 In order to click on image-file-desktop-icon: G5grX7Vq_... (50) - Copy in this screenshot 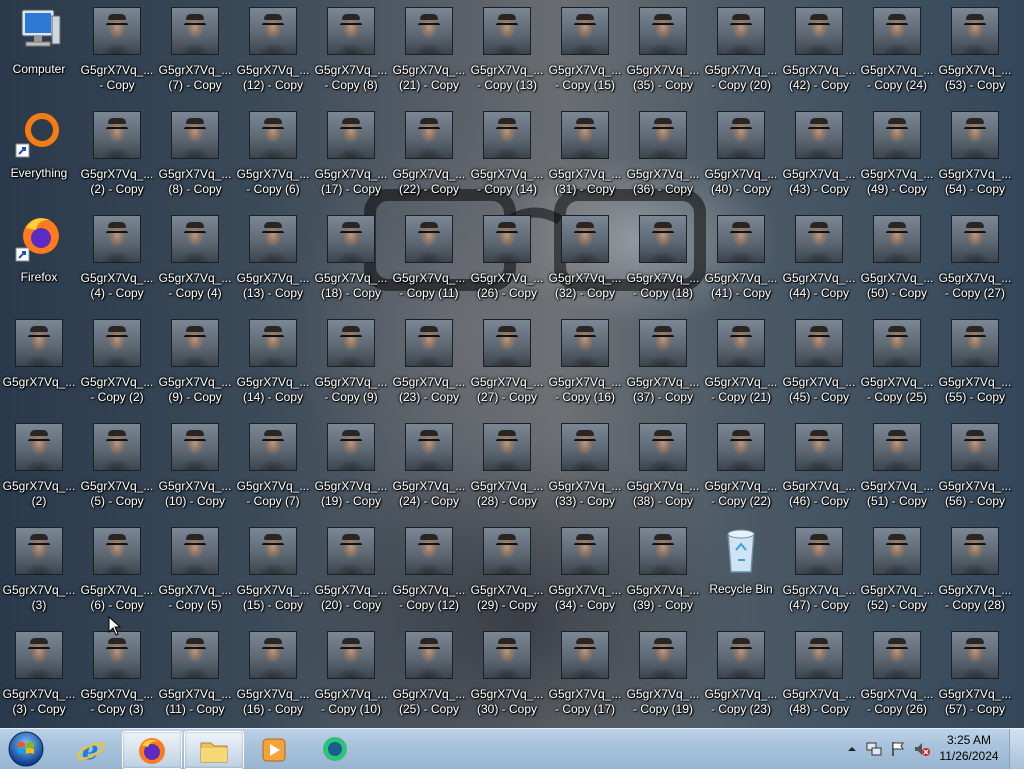, I will do `click(897, 264)`.